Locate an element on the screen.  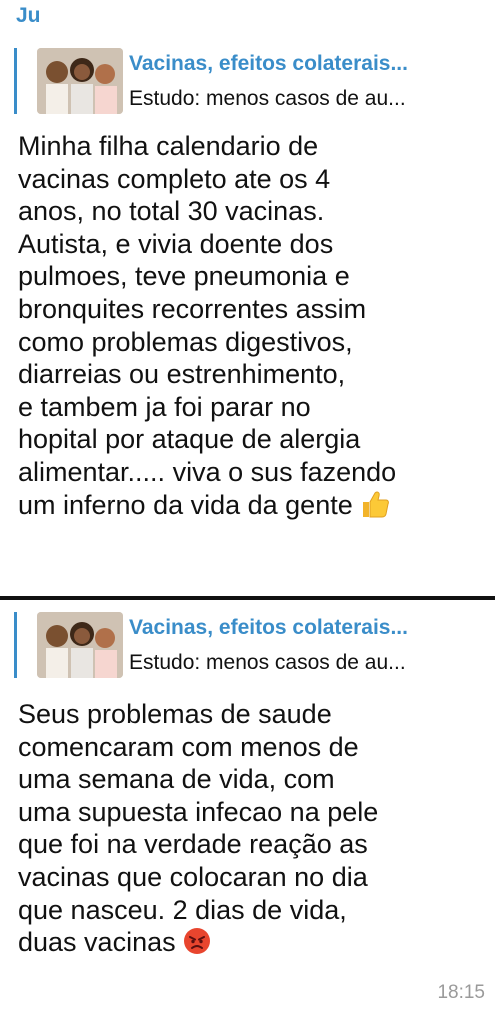
message-timestamp: 18:15 is located at coordinates (461, 992).